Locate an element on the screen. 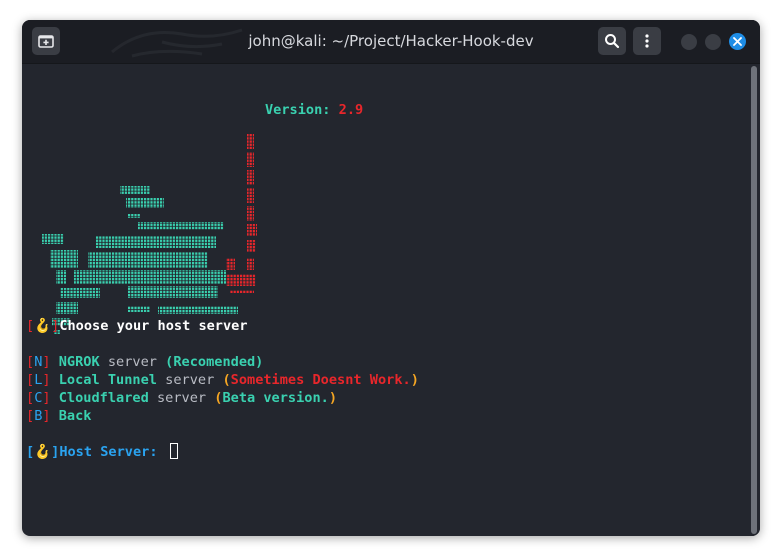  option-note: (Recomended) is located at coordinates (214, 362).